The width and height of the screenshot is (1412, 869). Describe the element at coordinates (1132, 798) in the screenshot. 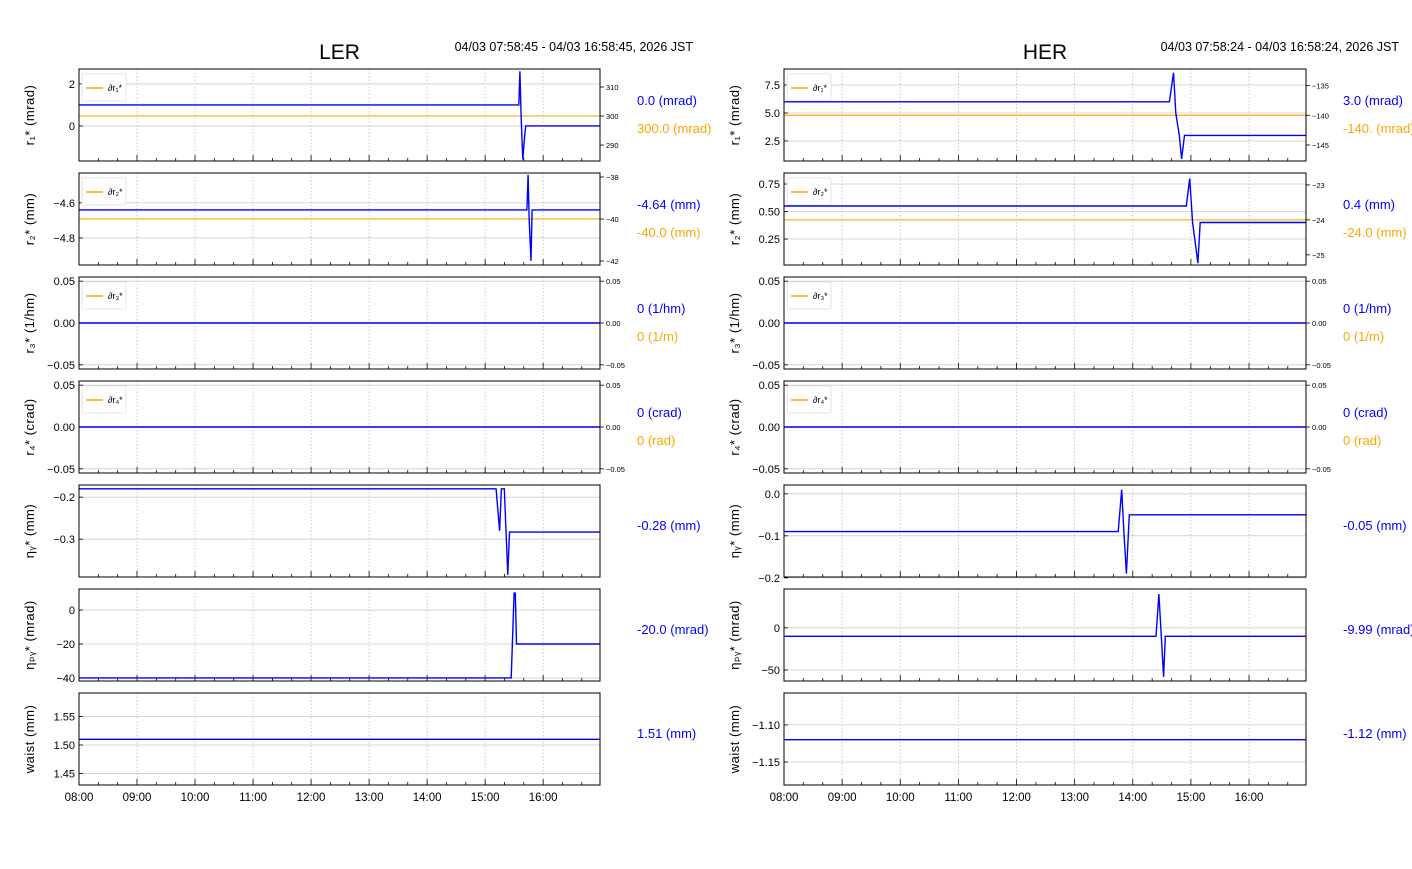

I see `x-tick-label: 14:00` at that location.